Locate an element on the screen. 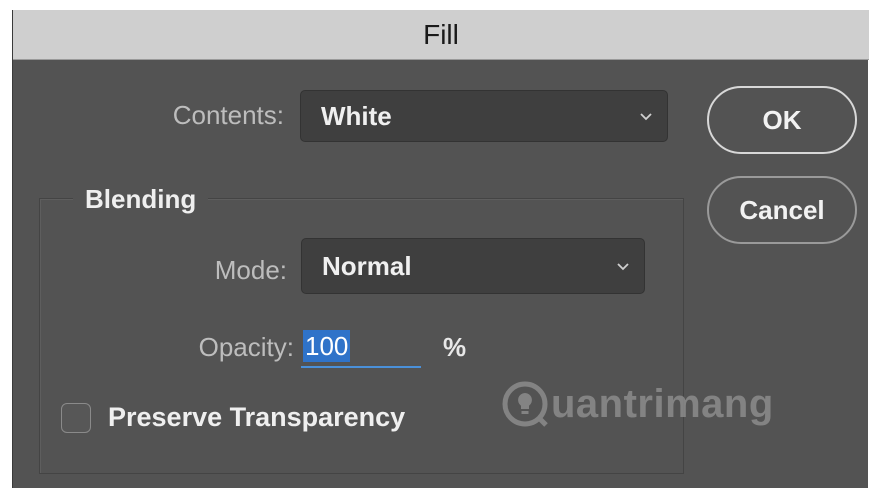 The width and height of the screenshot is (870, 489). ok-button: OK is located at coordinates (782, 120).